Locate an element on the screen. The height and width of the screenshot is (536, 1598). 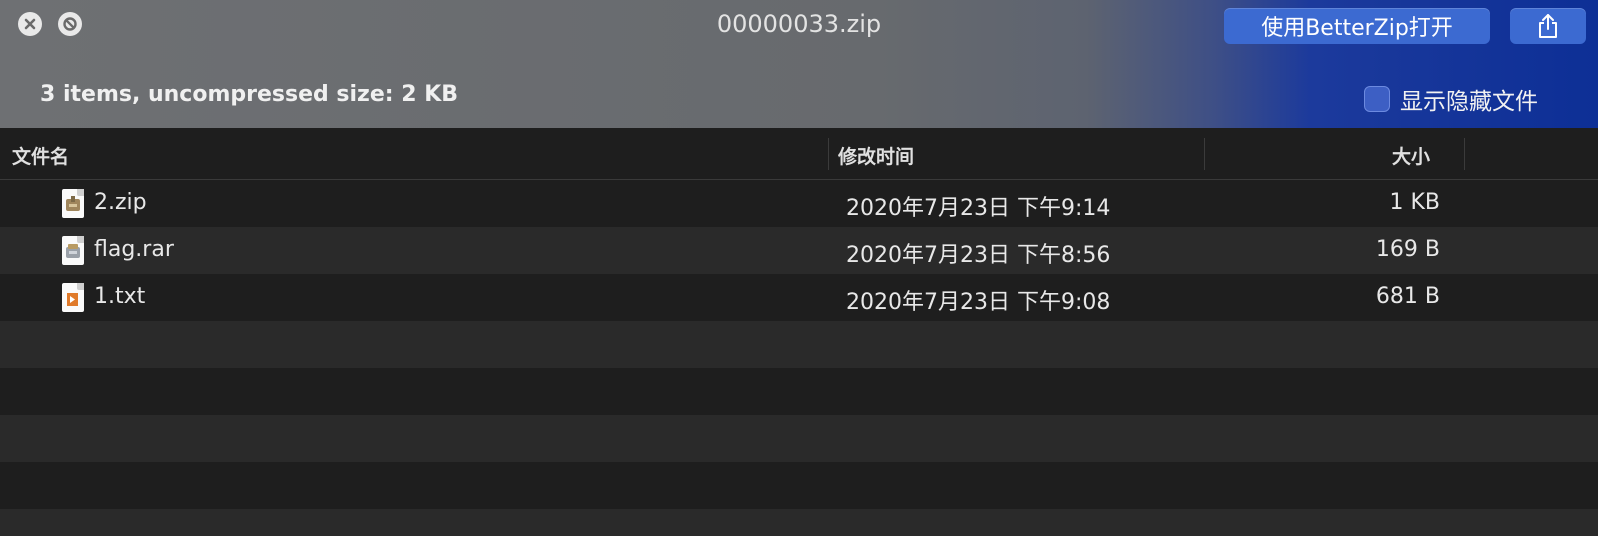
table-row: flag.rar 2020年7月23日 下午8:56 169 B is located at coordinates (799, 250).